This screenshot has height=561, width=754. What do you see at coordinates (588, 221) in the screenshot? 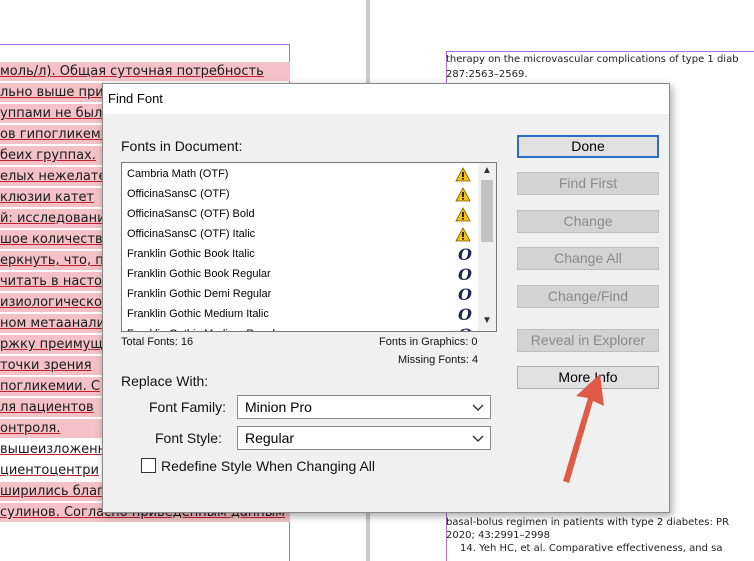
I see `change-button: Change` at bounding box center [588, 221].